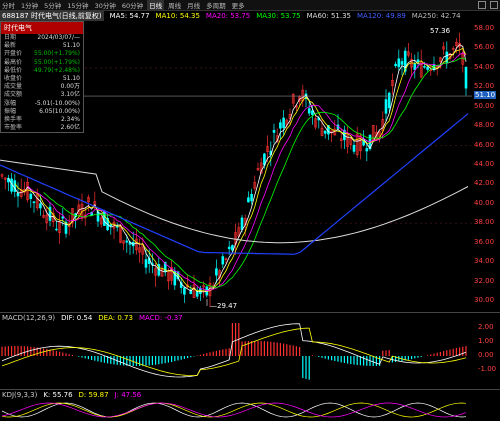 Image resolution: width=500 pixels, height=421 pixels. What do you see at coordinates (8, 5) in the screenshot?
I see `period-tab: 分时` at bounding box center [8, 5].